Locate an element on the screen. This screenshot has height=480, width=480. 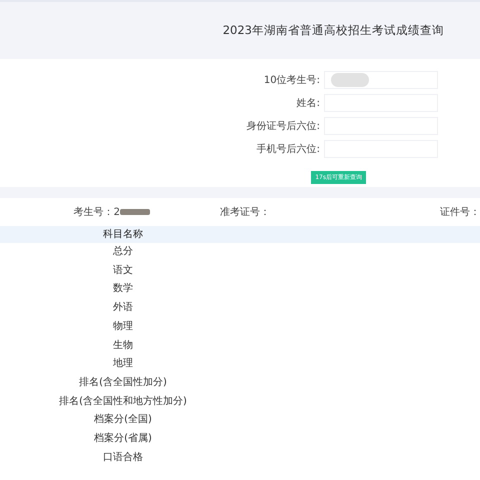
field-label: 10位考生号: is located at coordinates (292, 80).